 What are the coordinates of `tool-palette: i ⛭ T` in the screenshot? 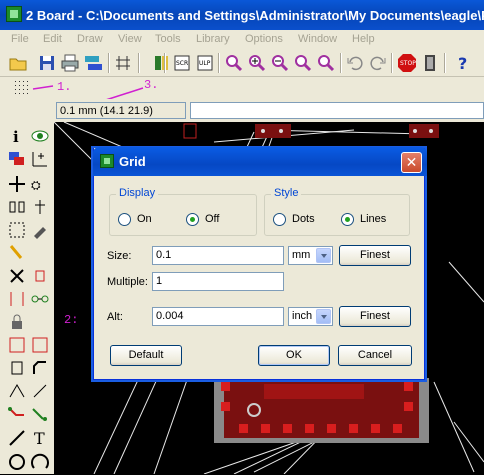 It's located at (27, 298).